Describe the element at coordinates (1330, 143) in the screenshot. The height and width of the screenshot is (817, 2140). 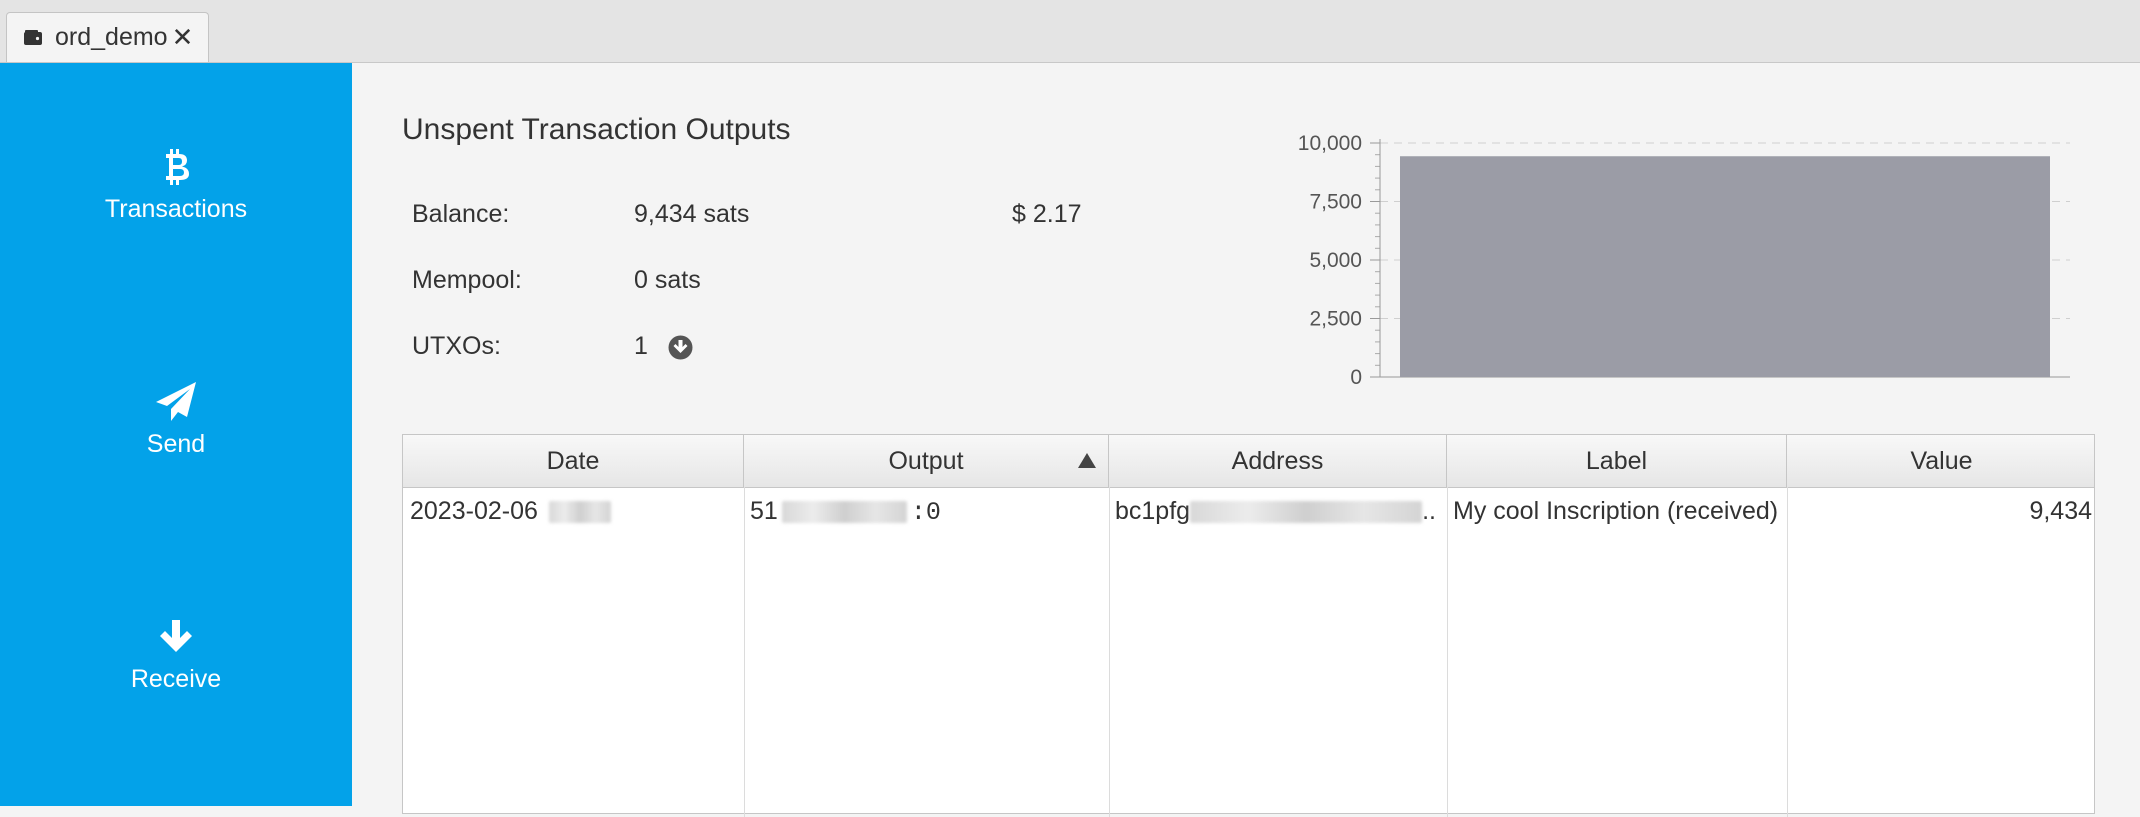
I see `y-tick-label: 10,000` at that location.